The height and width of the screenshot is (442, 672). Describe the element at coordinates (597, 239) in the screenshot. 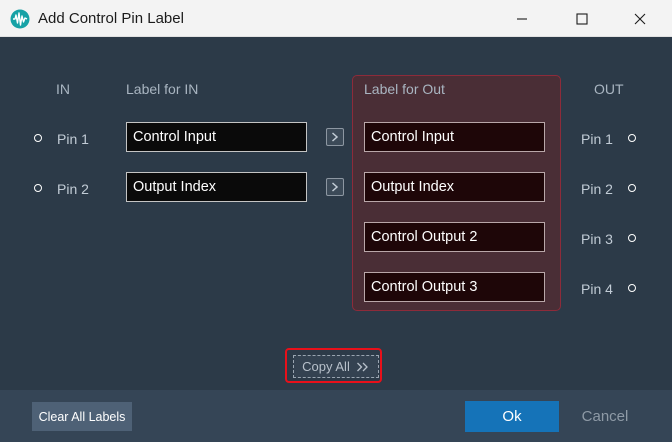

I see `out-pin-3-label: Pin 3` at that location.